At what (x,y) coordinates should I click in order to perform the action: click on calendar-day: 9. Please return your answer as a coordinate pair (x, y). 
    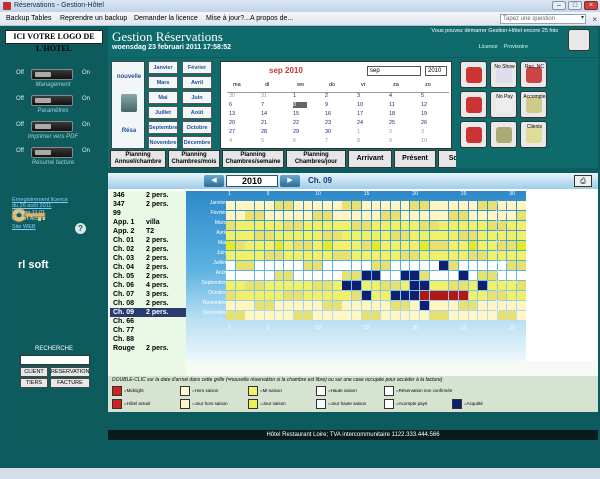
    Looking at the image, I should click on (396, 141).